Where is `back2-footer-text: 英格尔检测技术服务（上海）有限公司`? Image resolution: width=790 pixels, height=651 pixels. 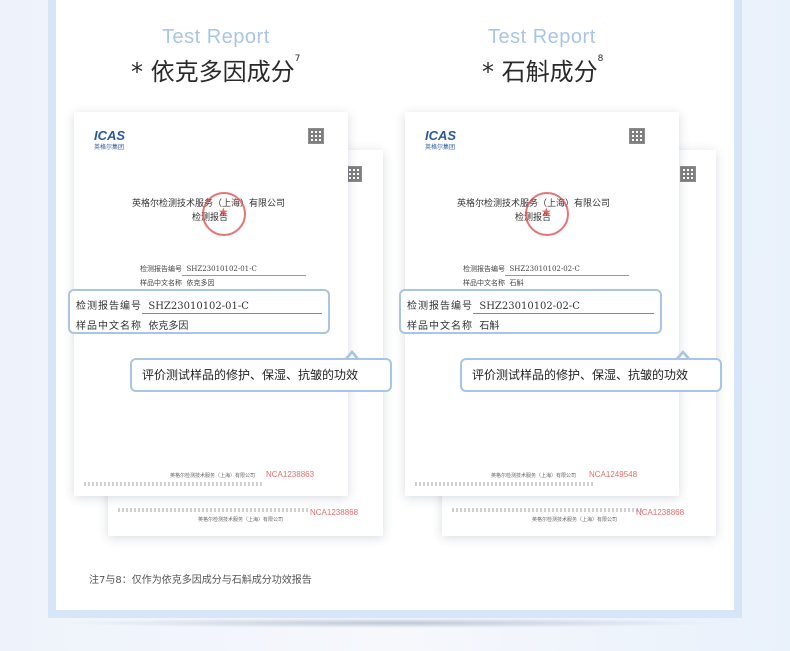 back2-footer-text: 英格尔检测技术服务（上海）有限公司 is located at coordinates (575, 520).